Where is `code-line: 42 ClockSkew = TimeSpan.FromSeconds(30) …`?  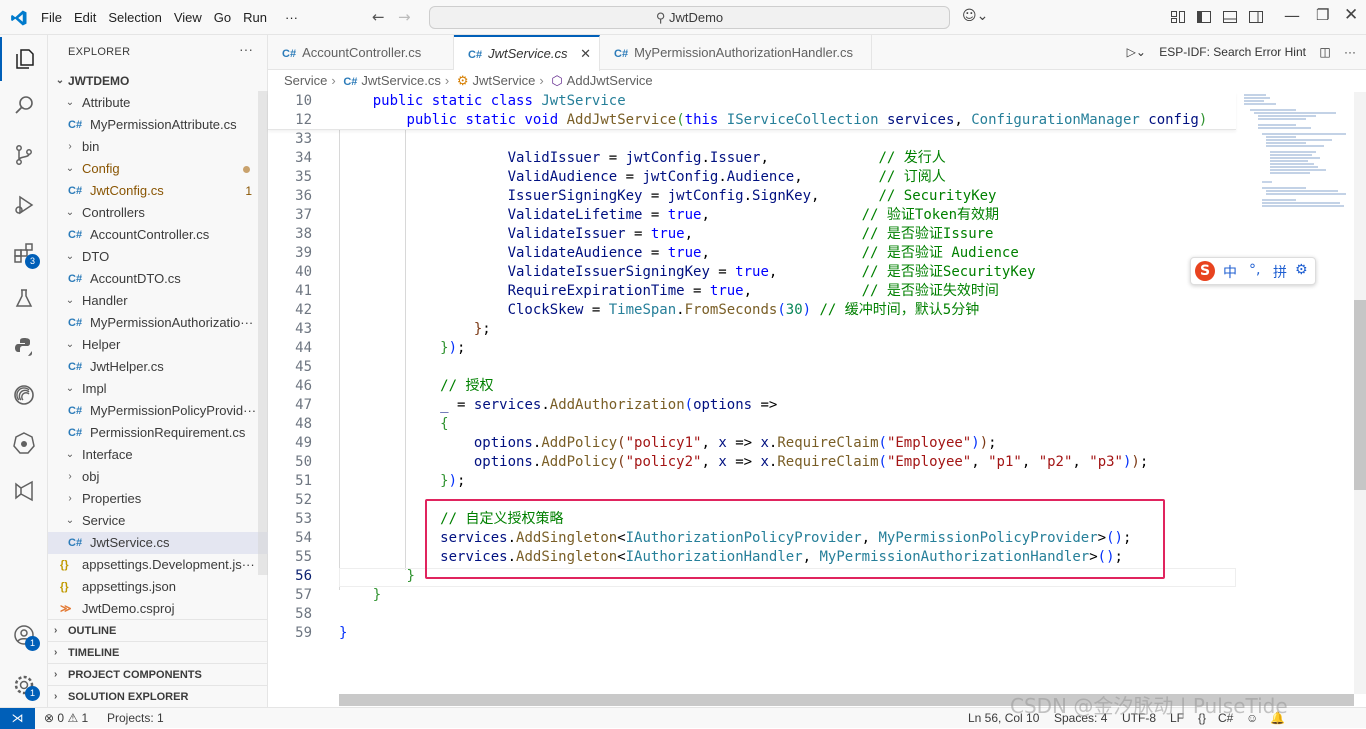 code-line: 42 ClockSkew = TimeSpan.FromSeconds(30) … is located at coordinates (752, 310).